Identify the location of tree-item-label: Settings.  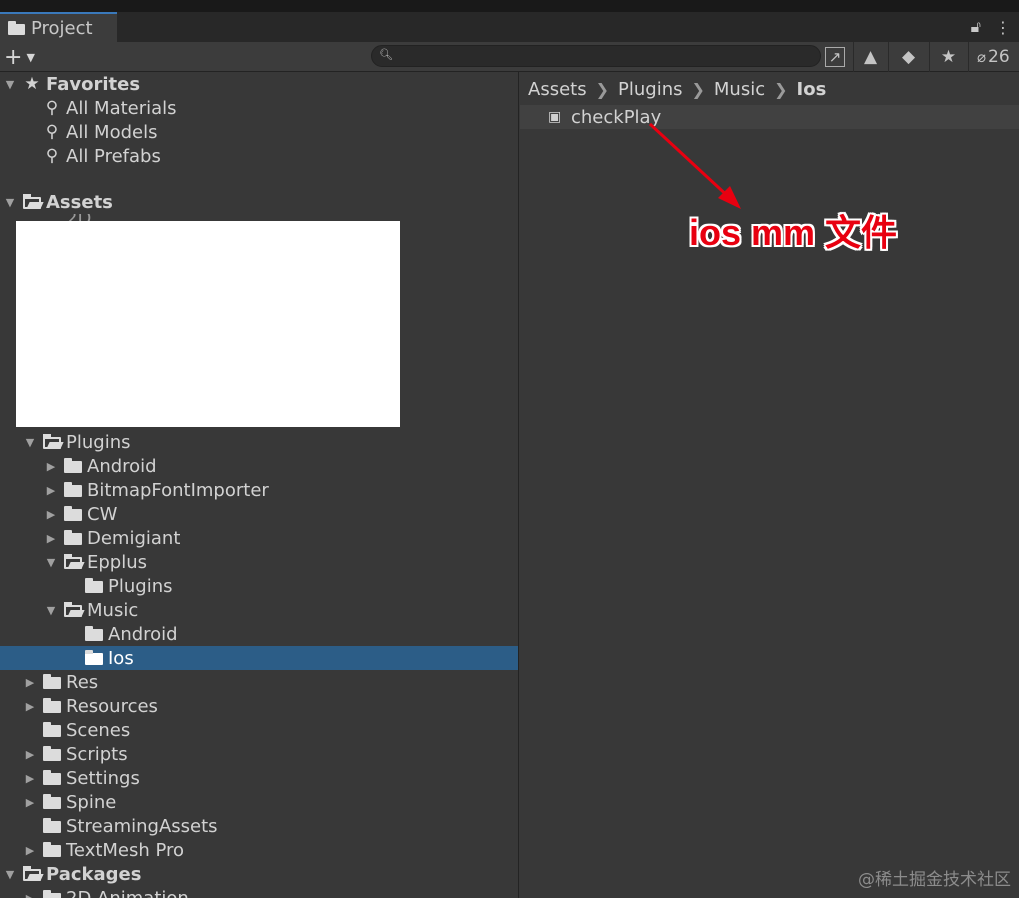
(103, 778).